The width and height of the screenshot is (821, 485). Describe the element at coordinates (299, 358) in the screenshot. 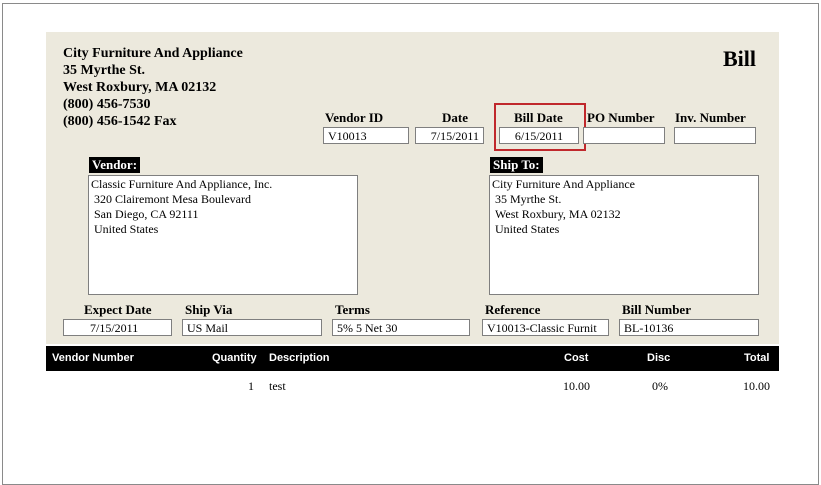

I see `col-description: Description` at that location.